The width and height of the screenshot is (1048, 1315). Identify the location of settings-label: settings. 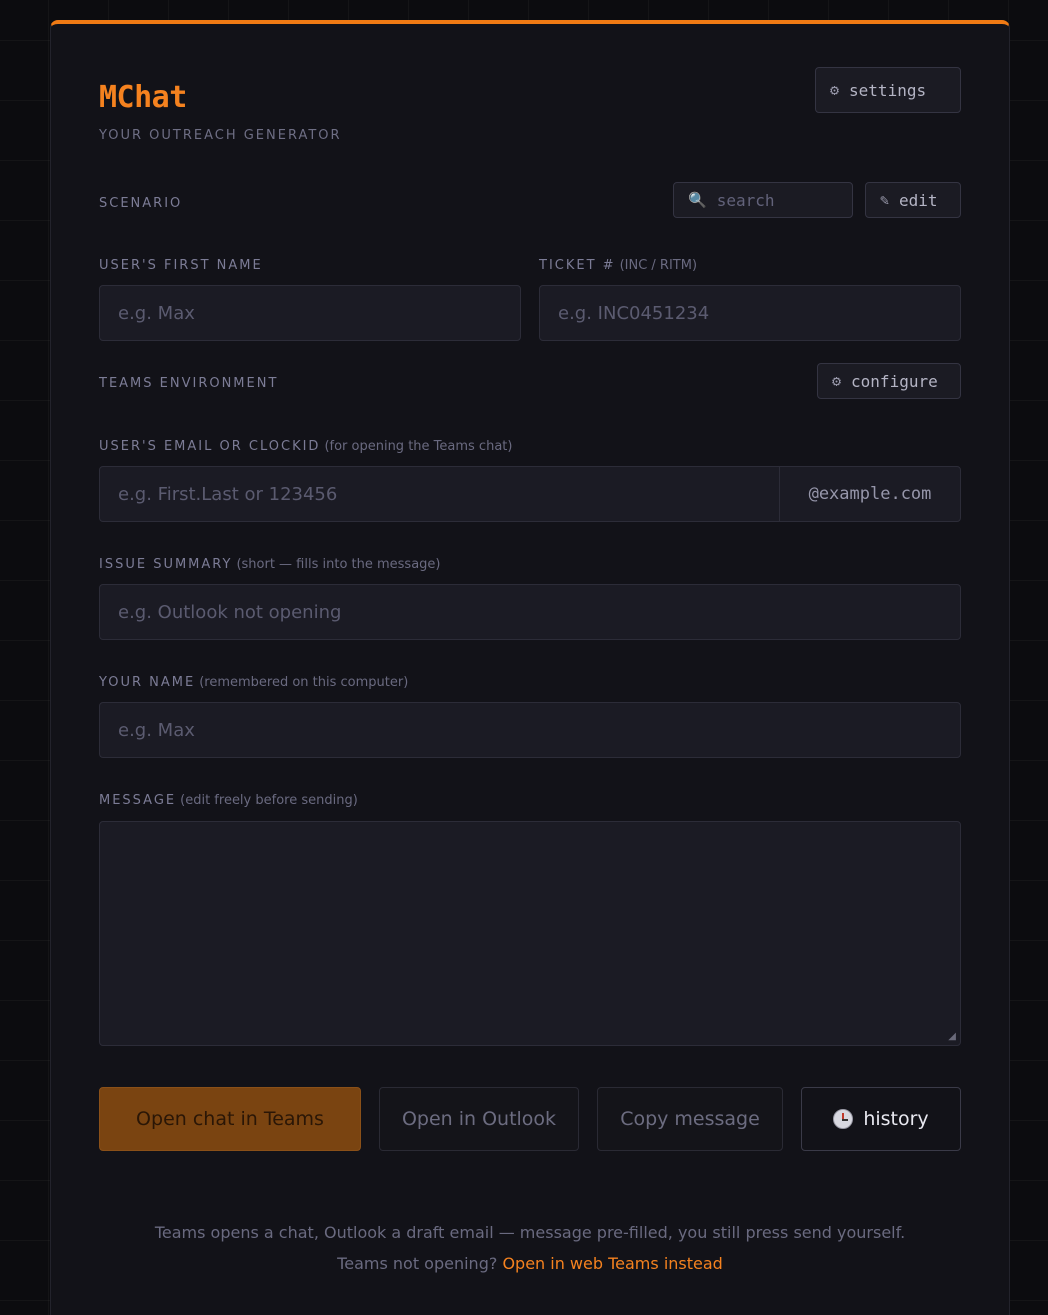
(888, 90).